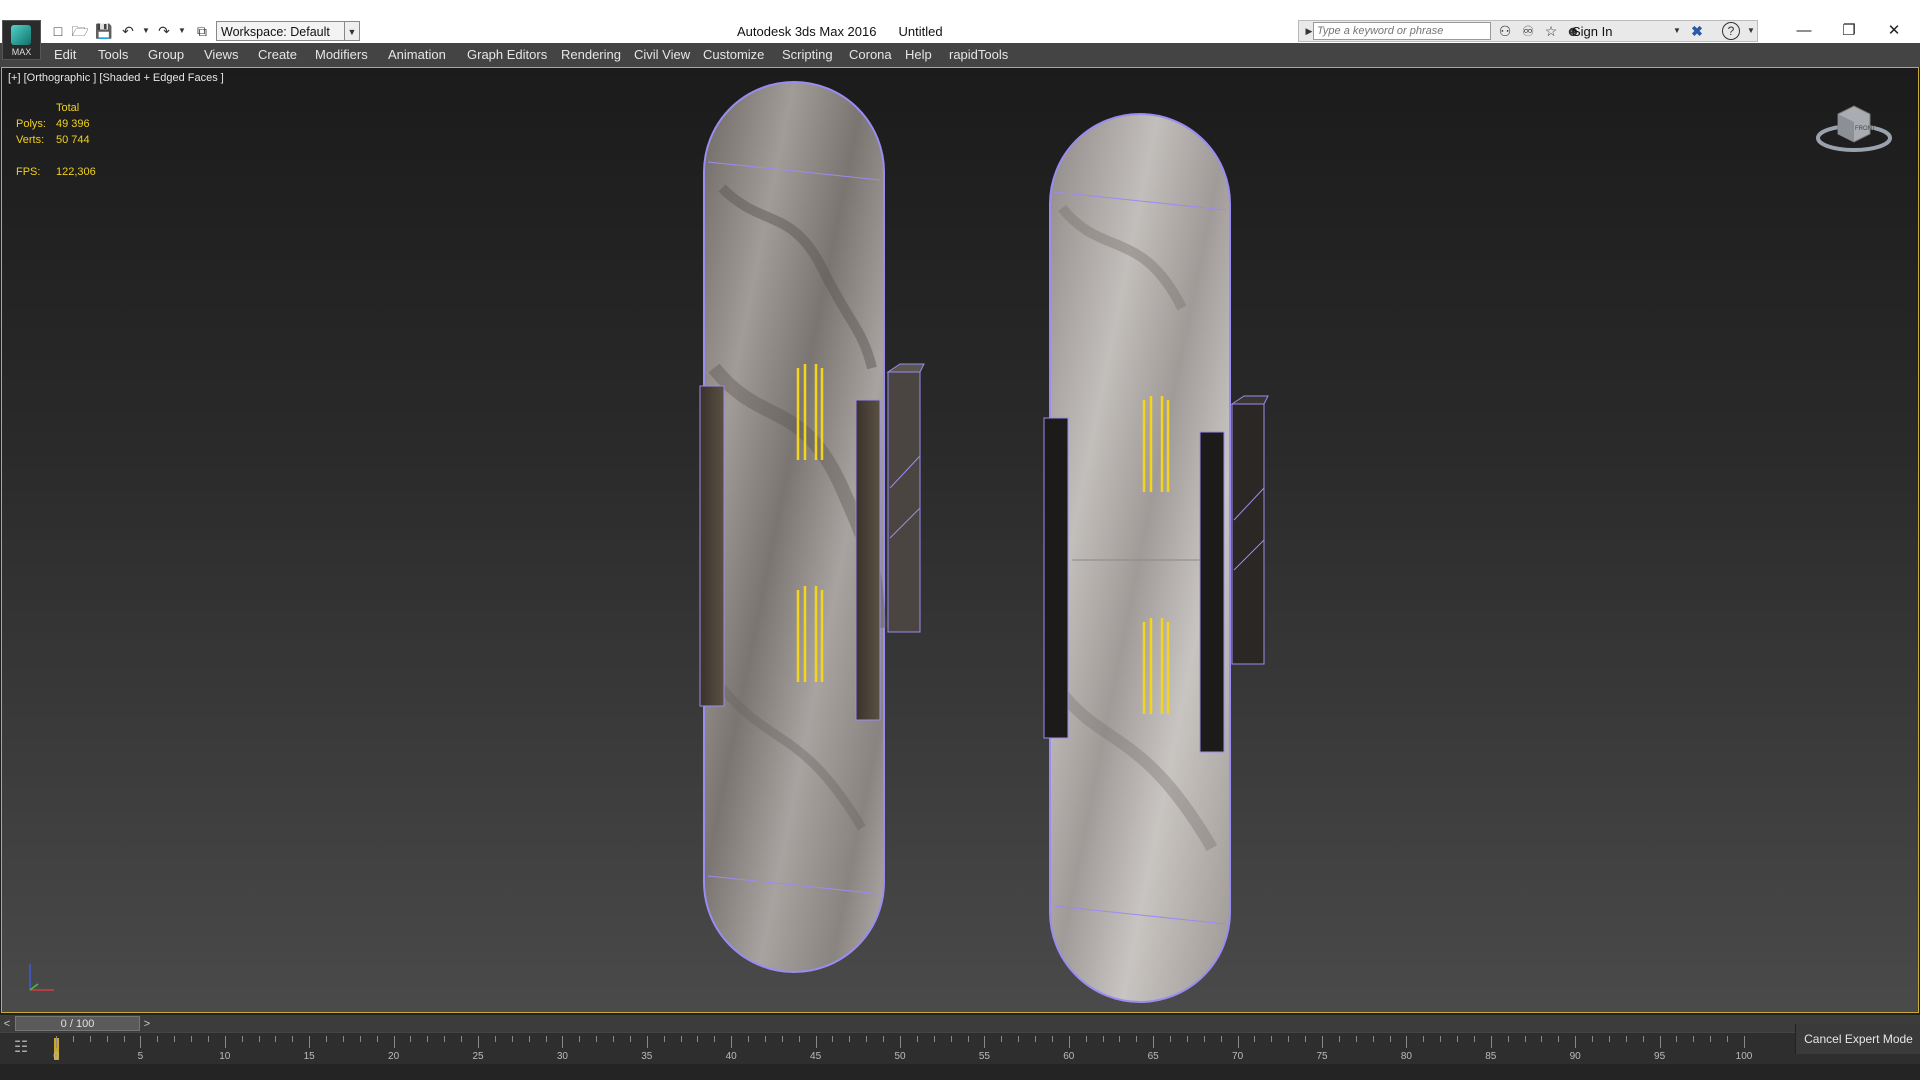 The width and height of the screenshot is (1920, 1080). What do you see at coordinates (591, 54) in the screenshot?
I see `menu-rendering: Rendering` at bounding box center [591, 54].